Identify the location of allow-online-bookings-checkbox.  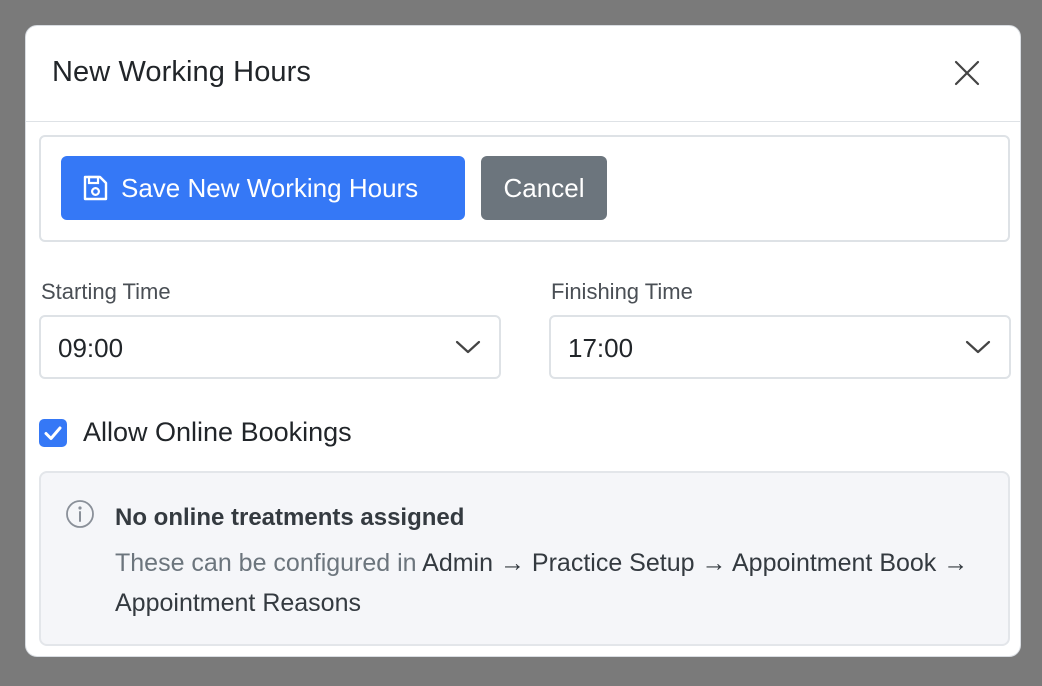
(53, 433).